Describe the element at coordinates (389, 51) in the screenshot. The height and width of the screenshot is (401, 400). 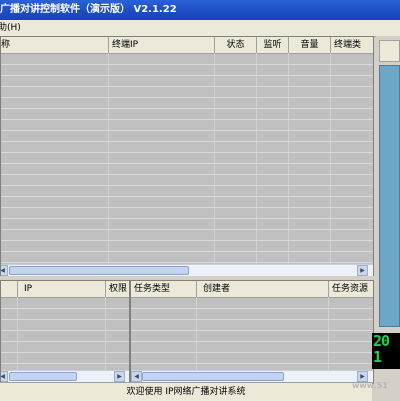
I see `right-pane-header` at that location.